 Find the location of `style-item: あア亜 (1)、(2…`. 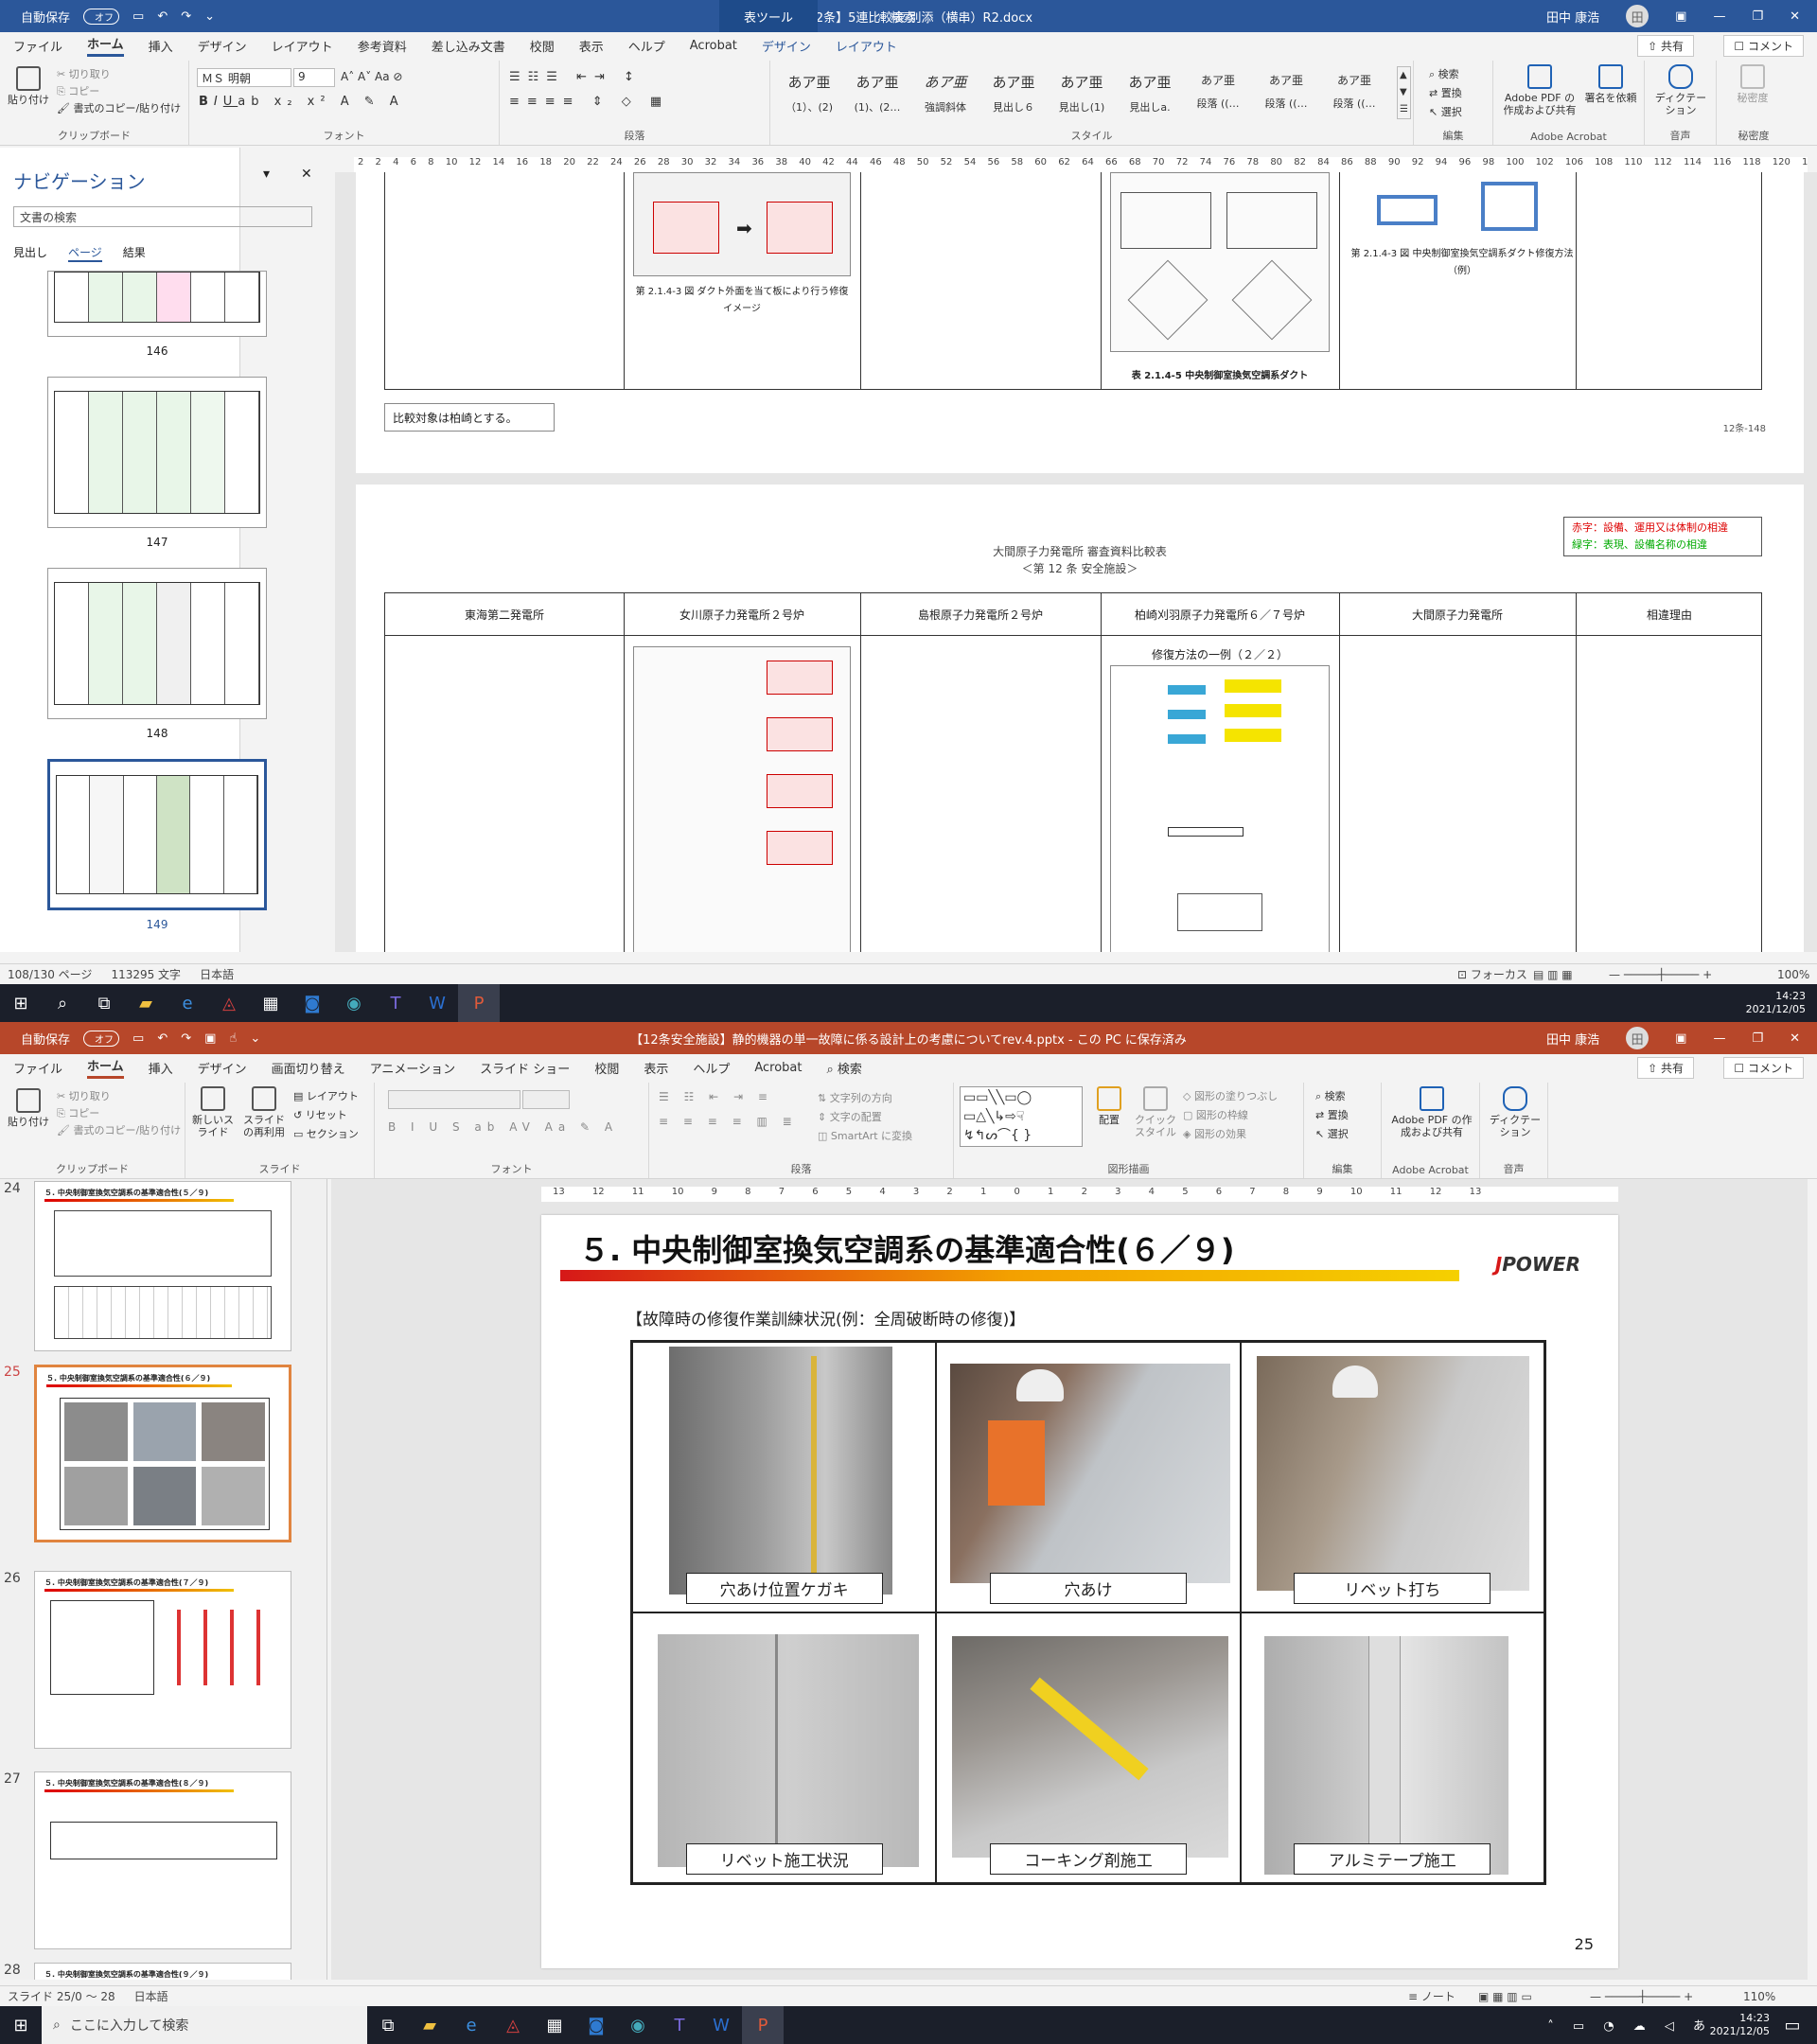

style-item: あア亜 (1)、(2… is located at coordinates (877, 94).